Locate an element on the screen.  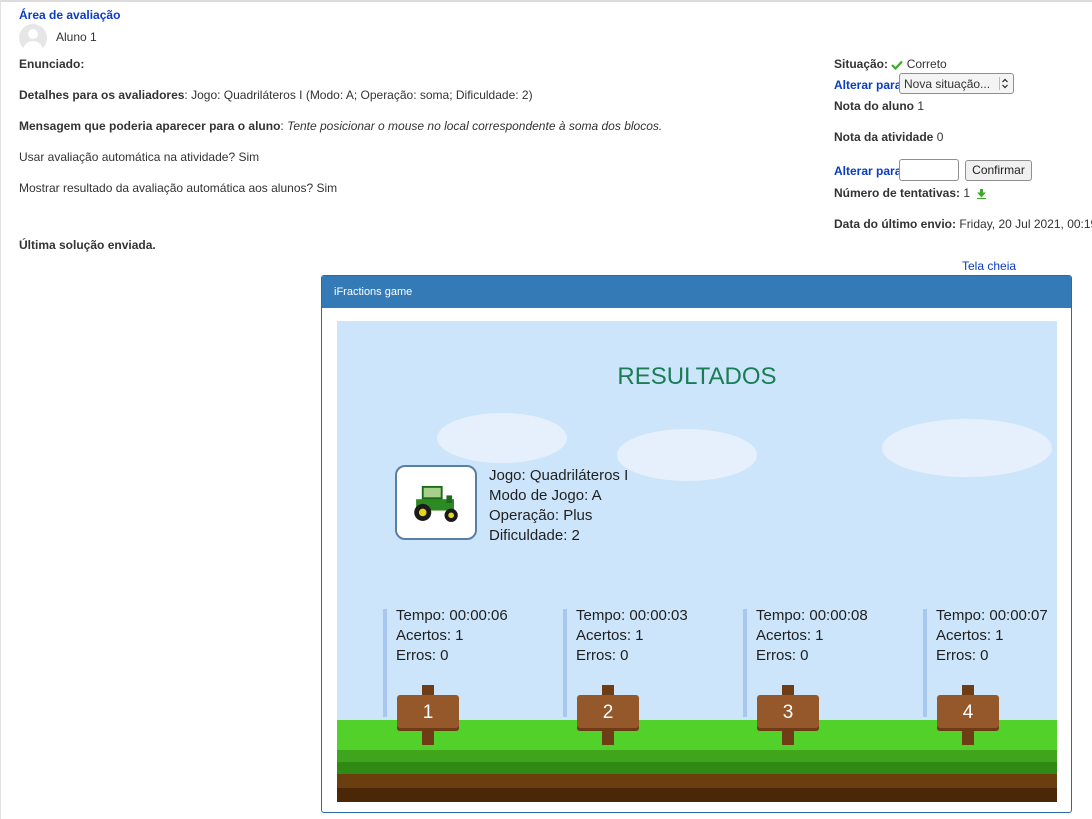
left-border is located at coordinates (0, 409).